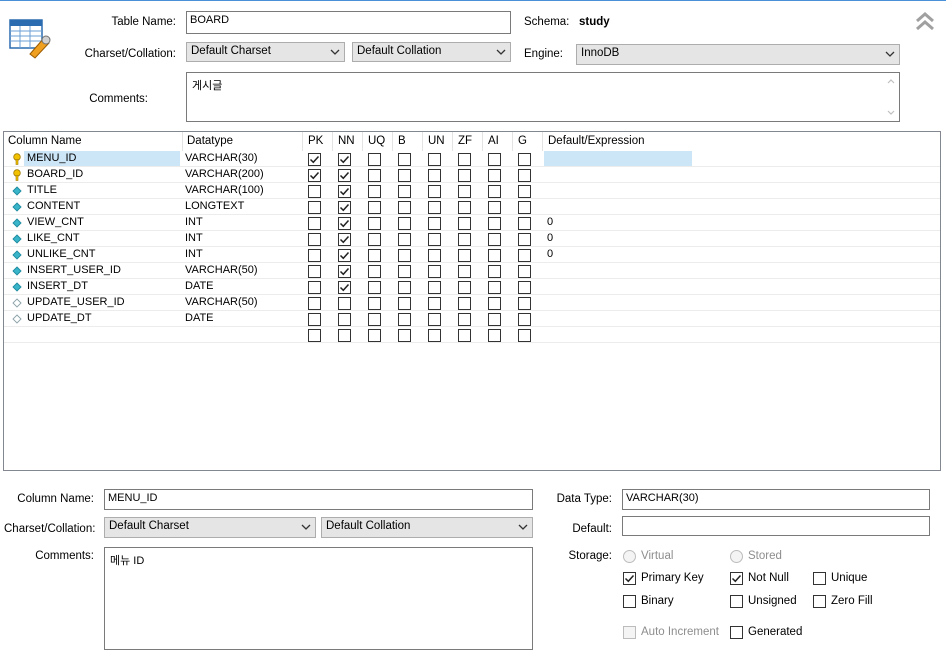 This screenshot has width=946, height=657. What do you see at coordinates (819, 601) in the screenshot?
I see `zero-fill-checkbox` at bounding box center [819, 601].